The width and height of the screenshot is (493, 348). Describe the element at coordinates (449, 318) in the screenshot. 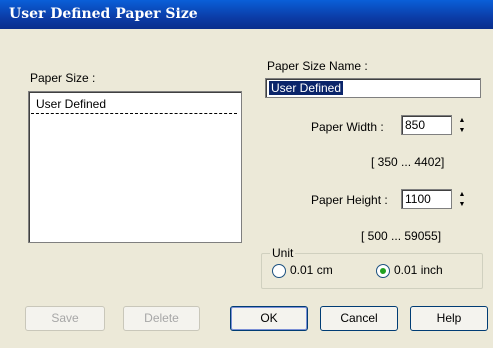

I see `help-button: Help` at that location.